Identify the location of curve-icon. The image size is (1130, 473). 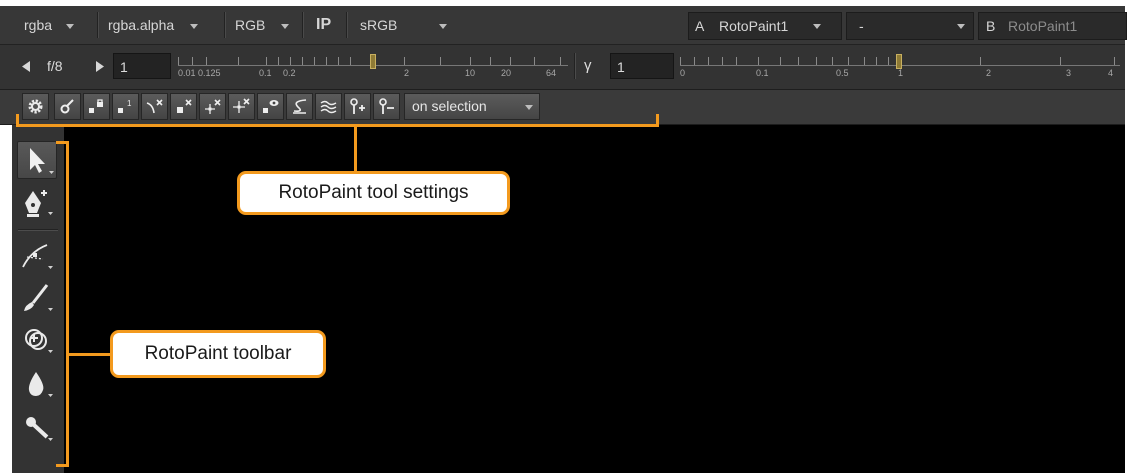
(300, 106).